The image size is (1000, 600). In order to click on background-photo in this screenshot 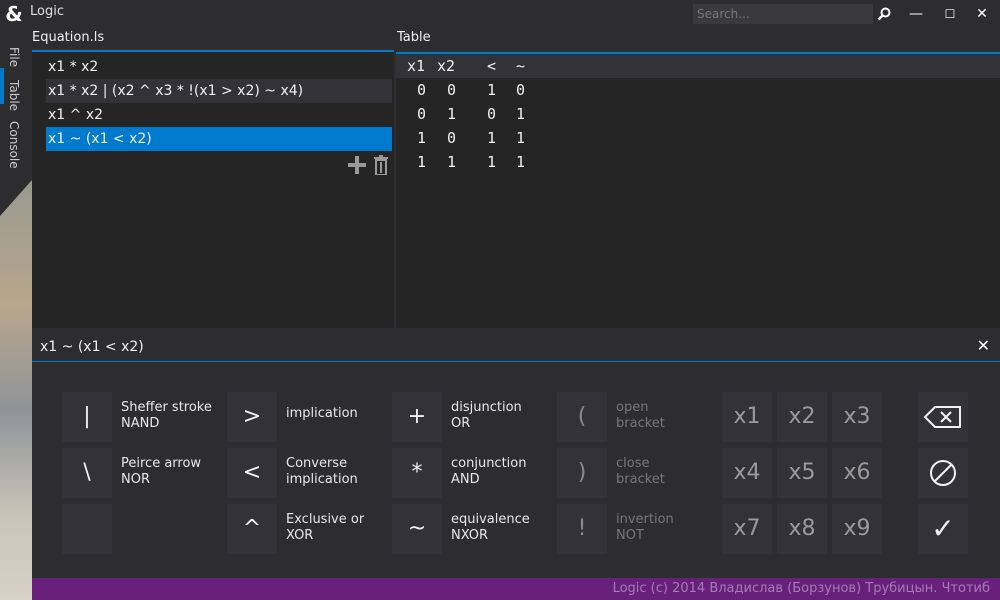, I will do `click(16, 390)`.